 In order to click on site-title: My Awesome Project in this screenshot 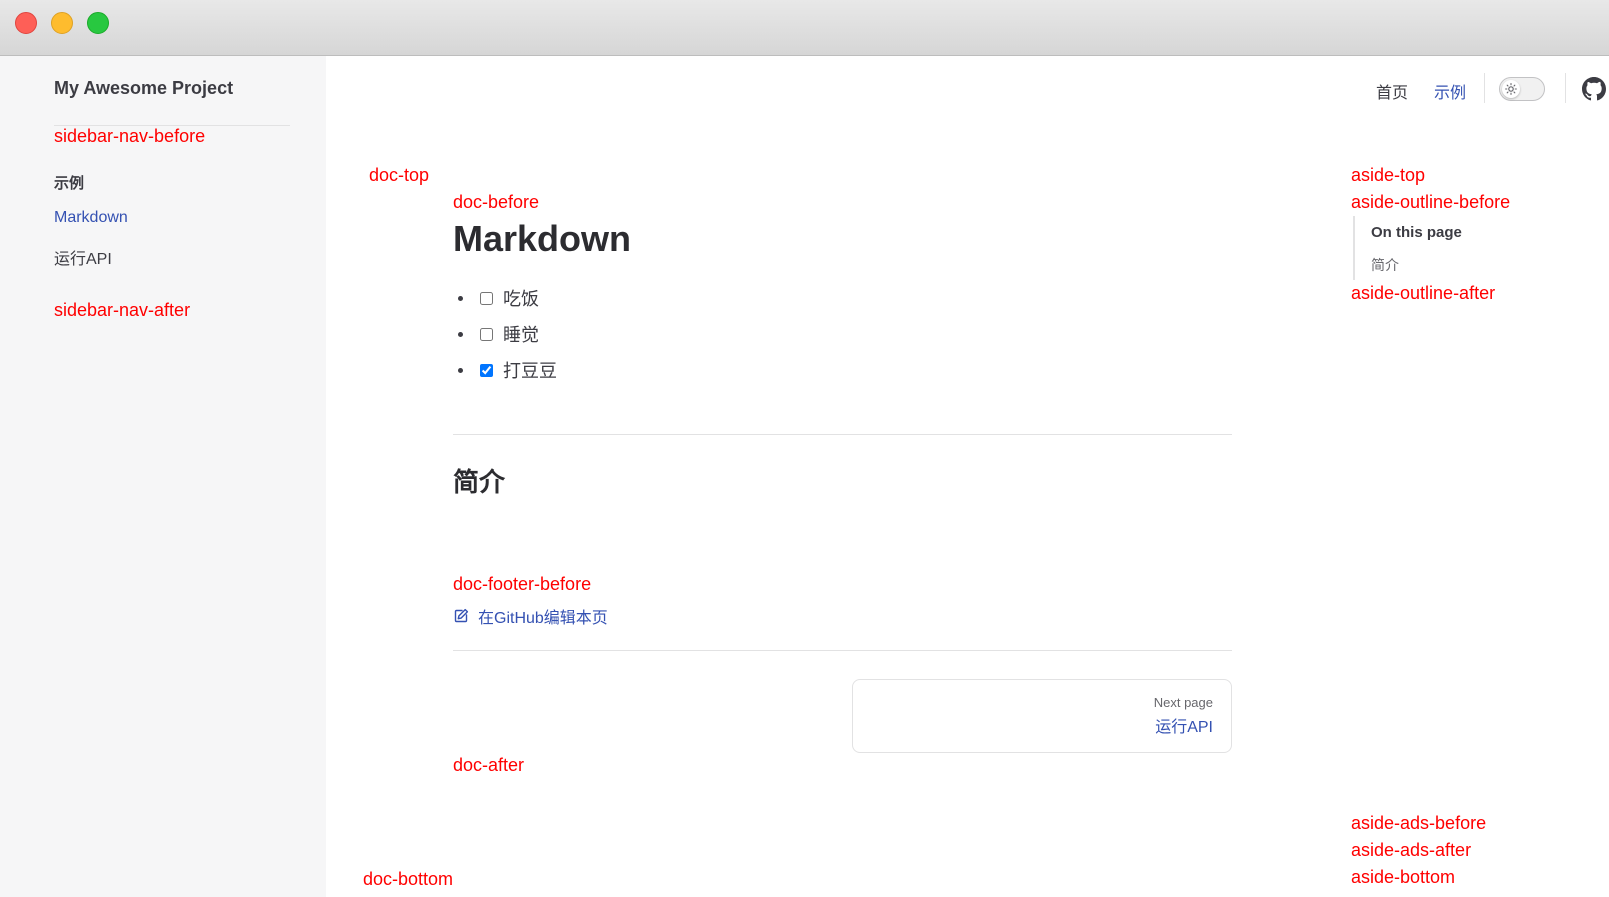, I will do `click(143, 88)`.